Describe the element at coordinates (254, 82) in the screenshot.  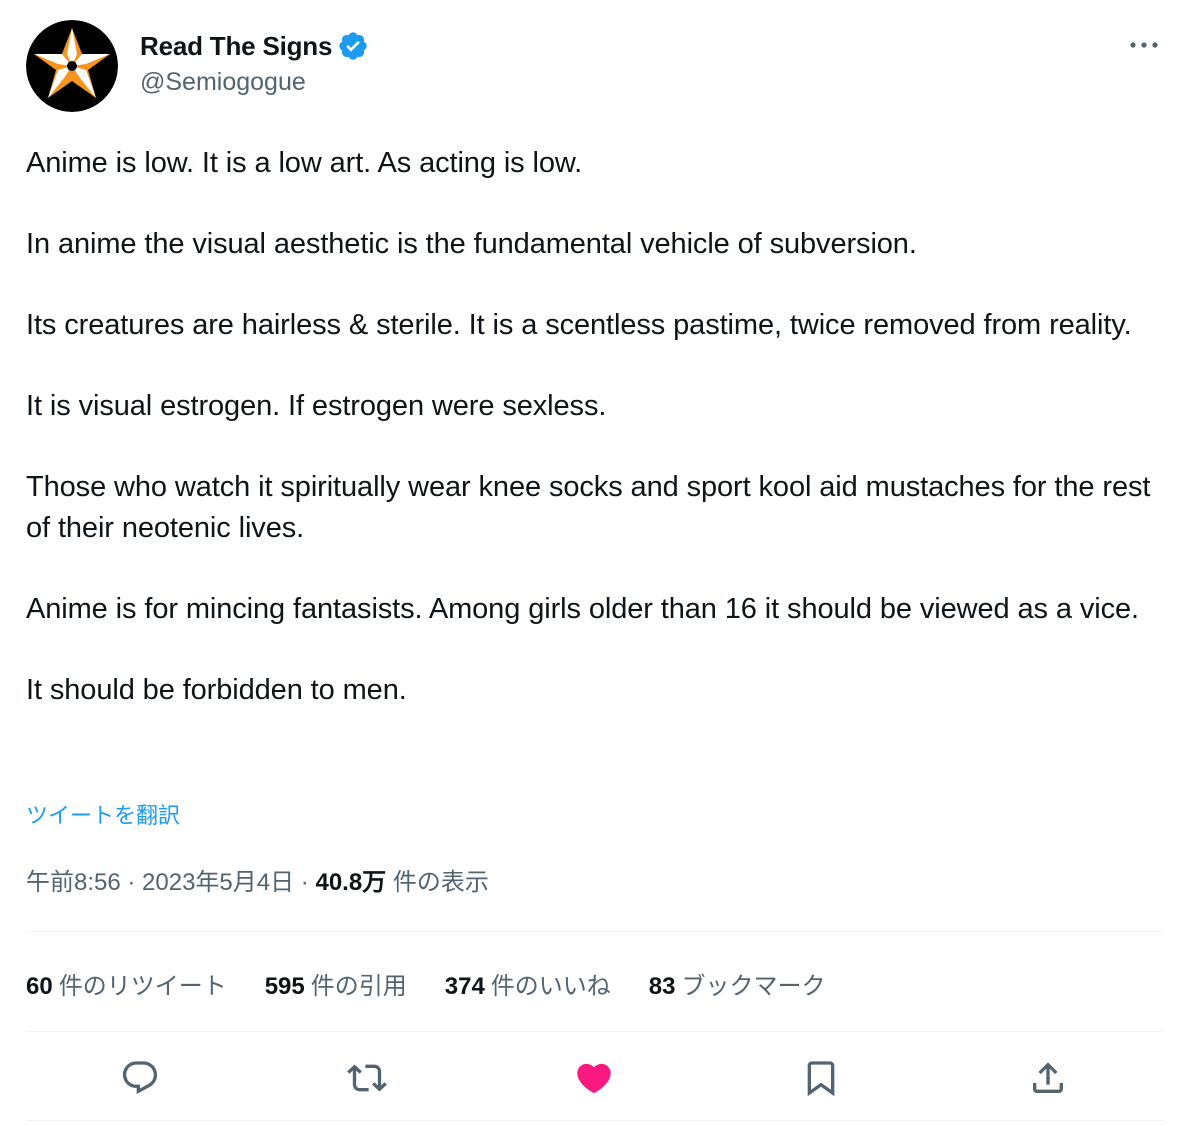
I see `author-handle: @Semiogogue` at that location.